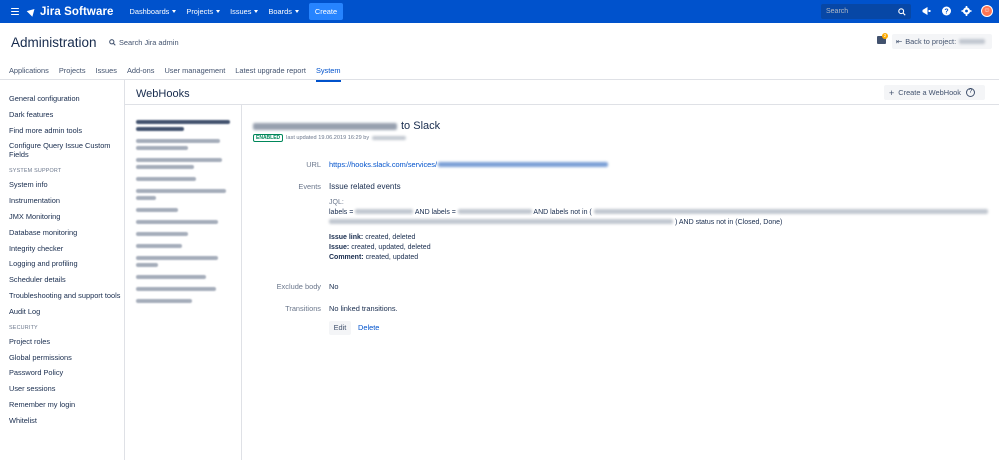 This screenshot has height=460, width=999. Describe the element at coordinates (23, 327) in the screenshot. I see `sidebar-heading-security: SECURITY` at that location.